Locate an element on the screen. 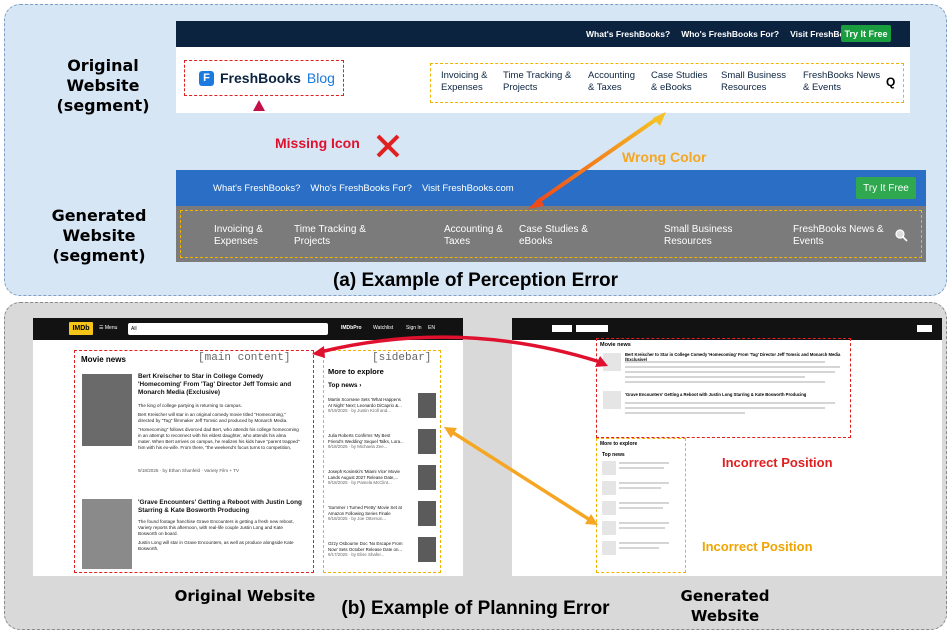  planning-arrows is located at coordinates (460, 430).